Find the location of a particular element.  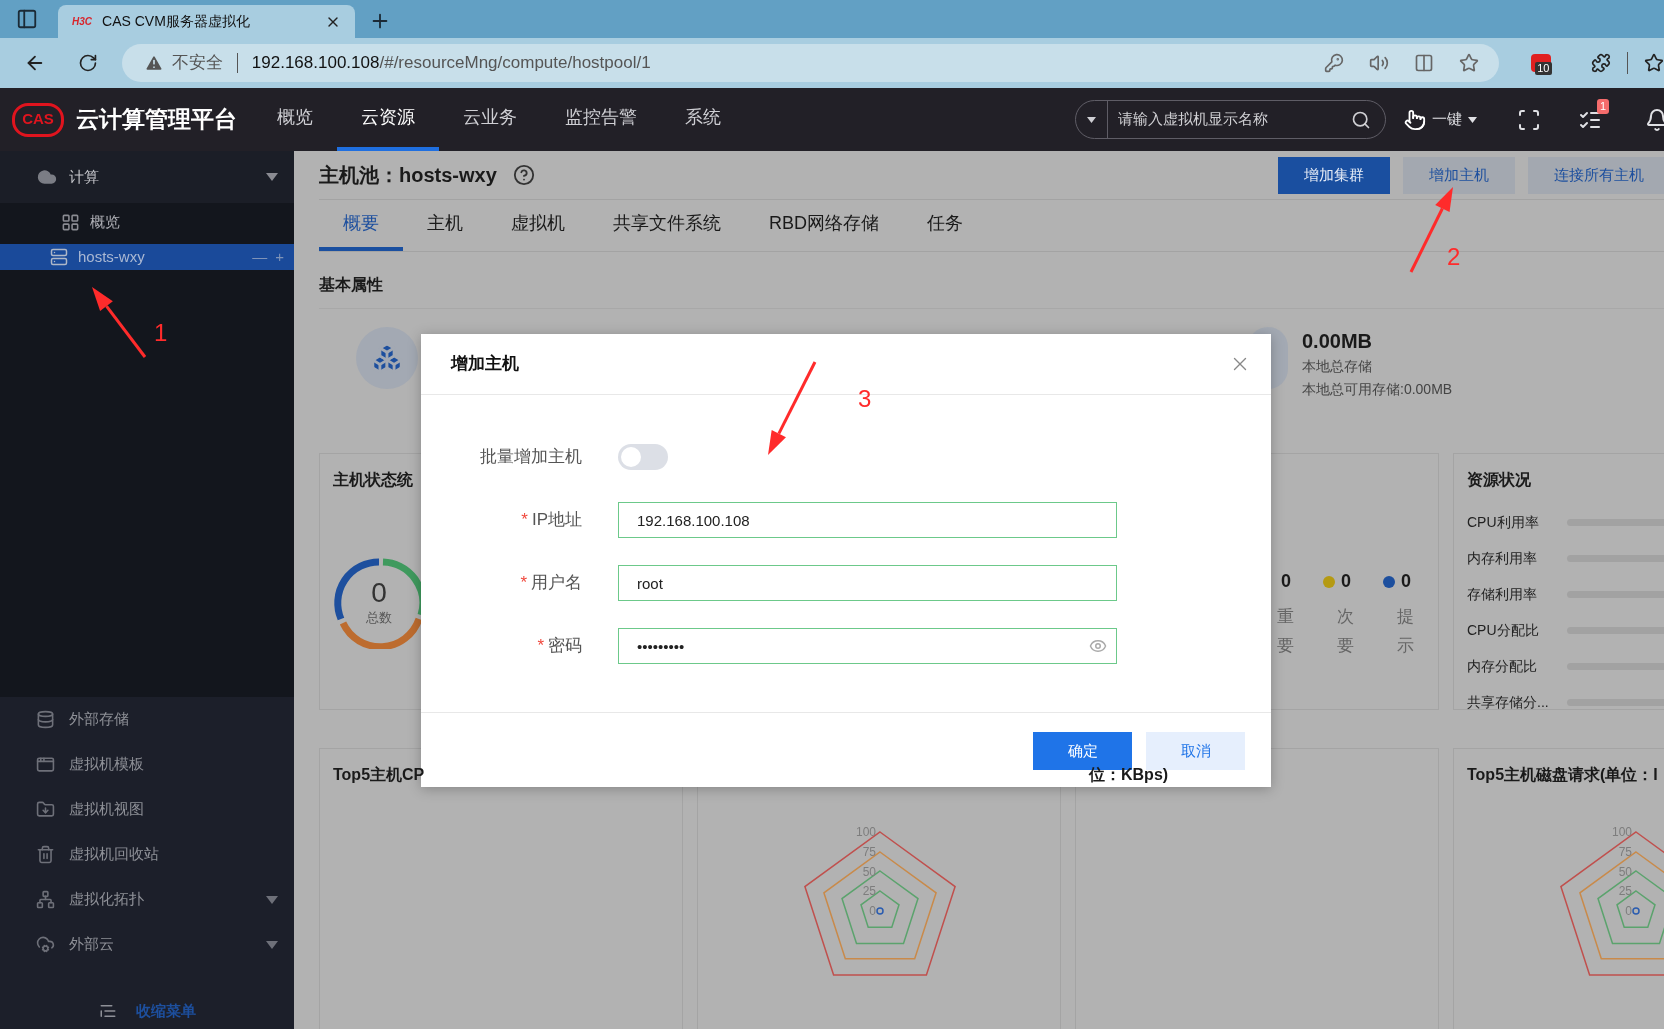

dialog-title: 增加主机 is located at coordinates (485, 364).